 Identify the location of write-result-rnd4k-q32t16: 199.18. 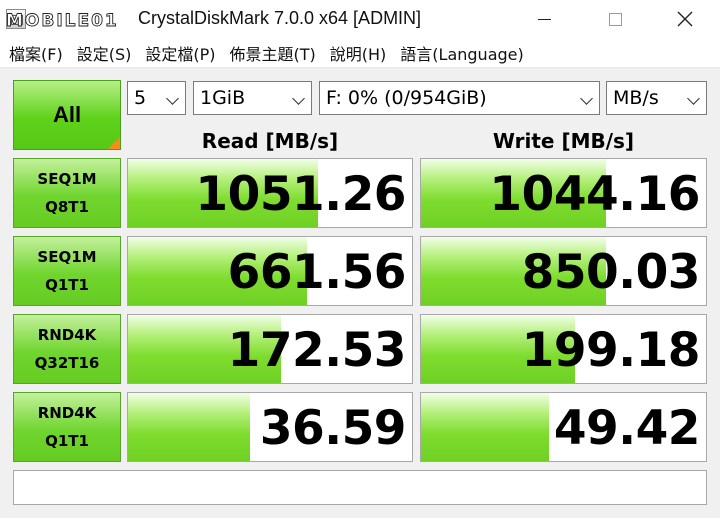
(563, 349).